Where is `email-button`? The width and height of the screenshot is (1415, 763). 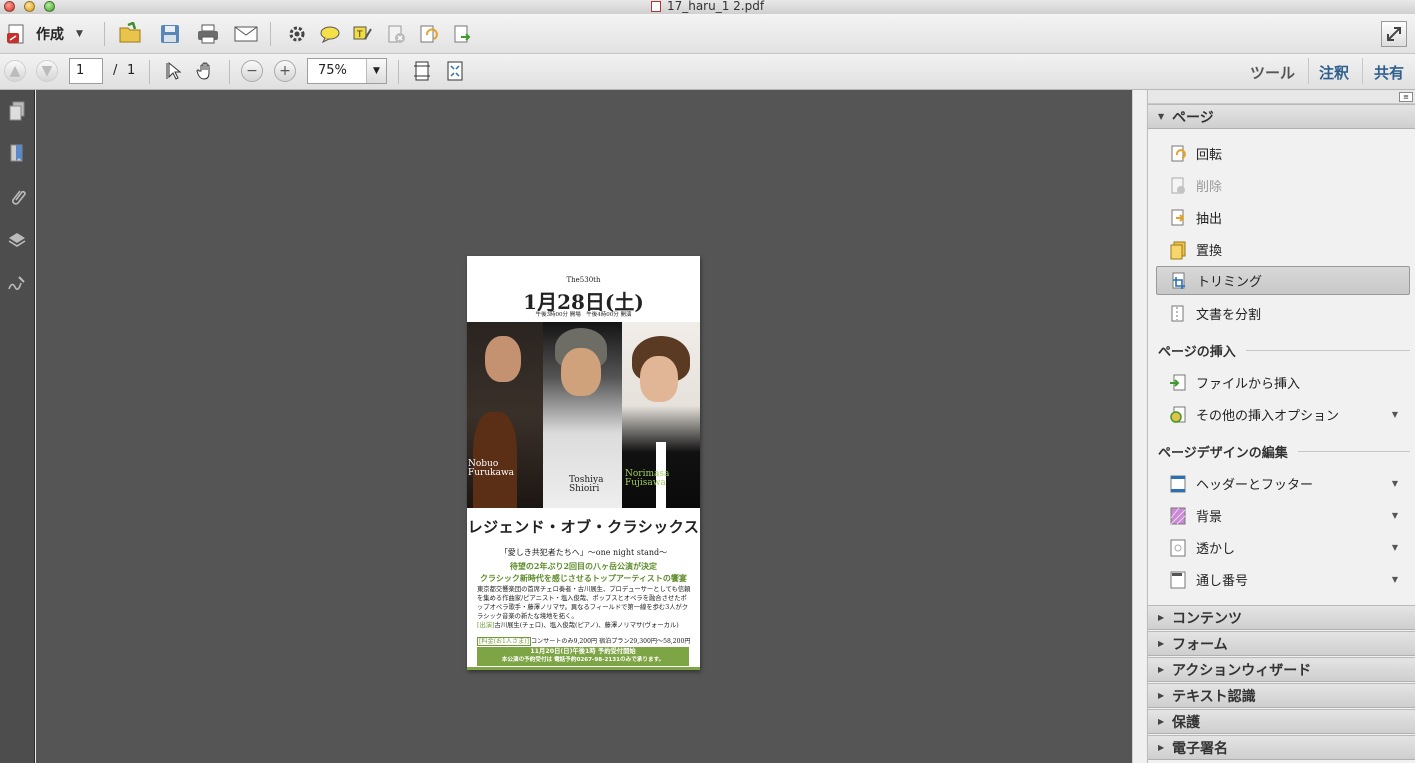
email-button is located at coordinates (246, 34).